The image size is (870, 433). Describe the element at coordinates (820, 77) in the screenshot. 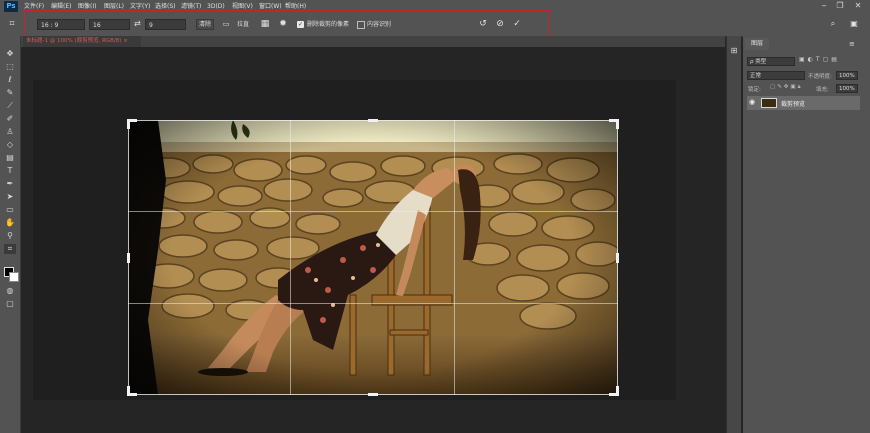

I see `opacity-label: 不透明度:` at that location.